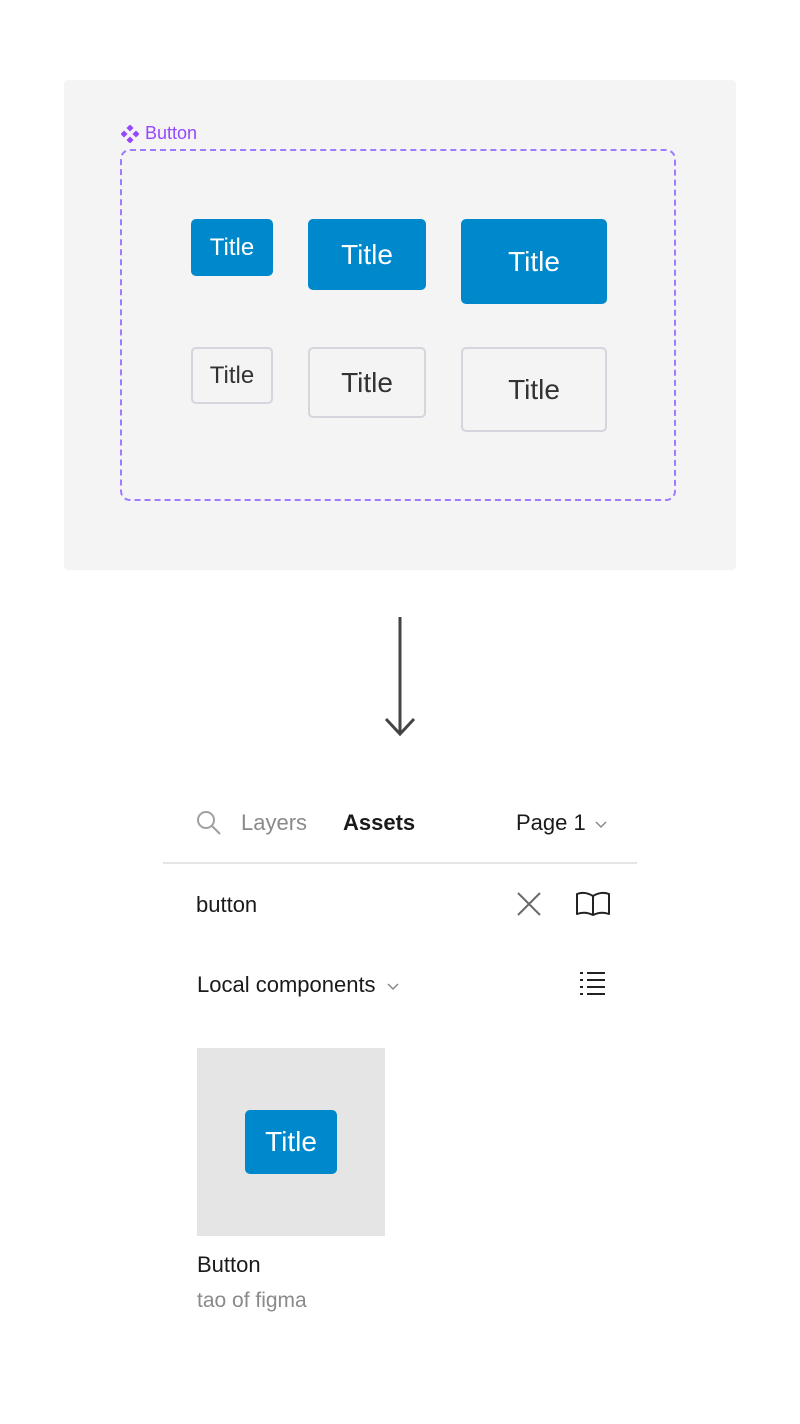  I want to click on tab-layers: Layers, so click(274, 823).